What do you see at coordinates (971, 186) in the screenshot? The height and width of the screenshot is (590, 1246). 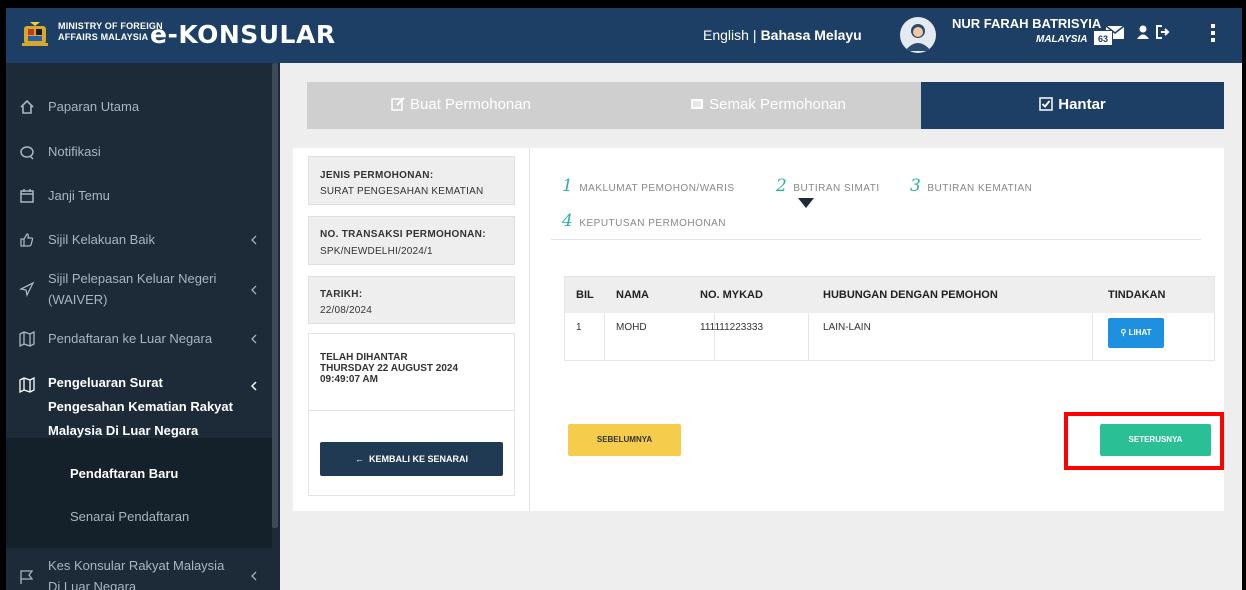 I see `wizard-step-3: 3 BUTIRAN KEMATIAN` at bounding box center [971, 186].